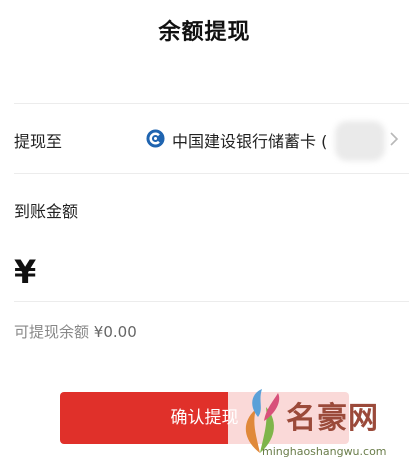 The image size is (409, 465). What do you see at coordinates (250, 141) in the screenshot?
I see `bank-card-name: 中国建设银行储蓄卡 (` at bounding box center [250, 141].